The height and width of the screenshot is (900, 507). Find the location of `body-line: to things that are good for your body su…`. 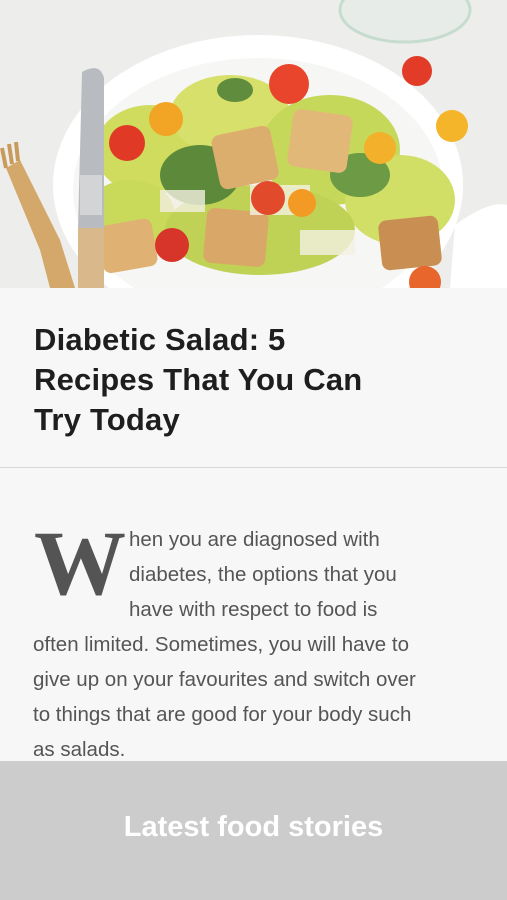

body-line: to things that are good for your body su… is located at coordinates (222, 714).